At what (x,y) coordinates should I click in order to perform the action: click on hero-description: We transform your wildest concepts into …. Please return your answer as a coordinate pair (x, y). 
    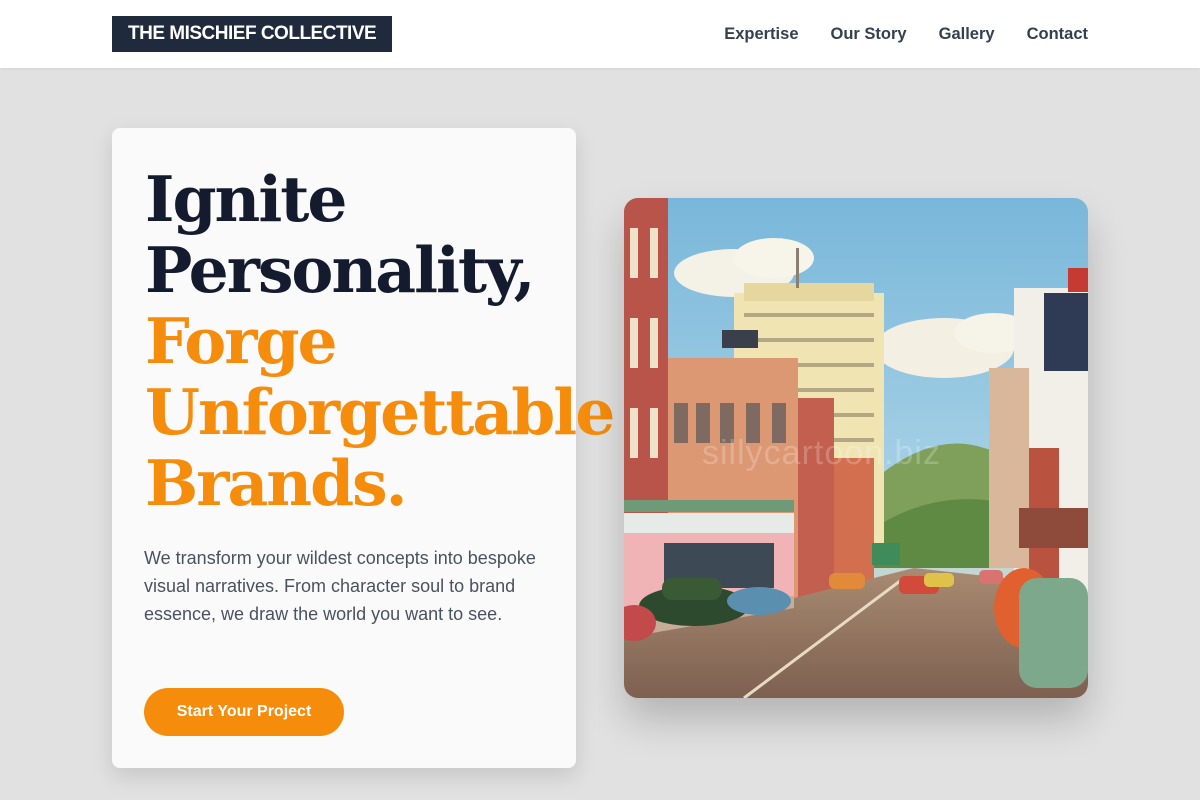
    Looking at the image, I should click on (340, 586).